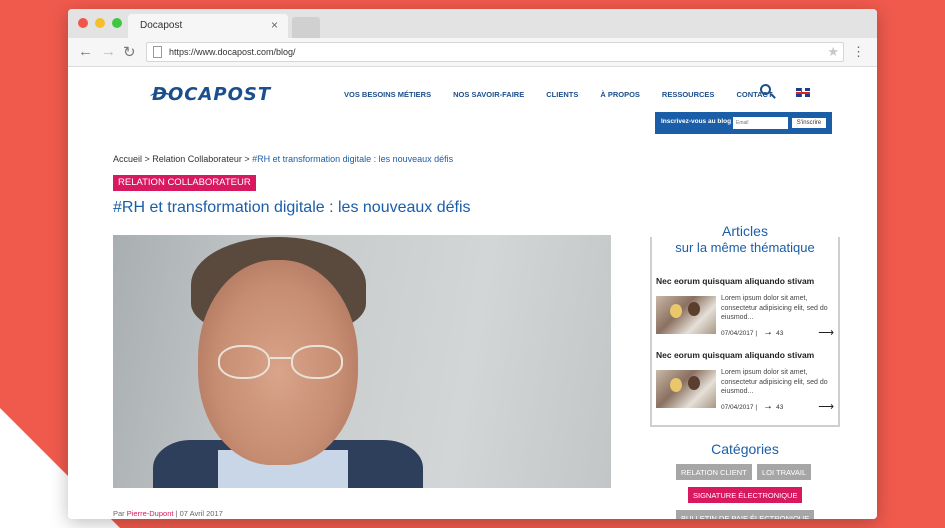  I want to click on reload-icon: ↻, so click(129, 52).